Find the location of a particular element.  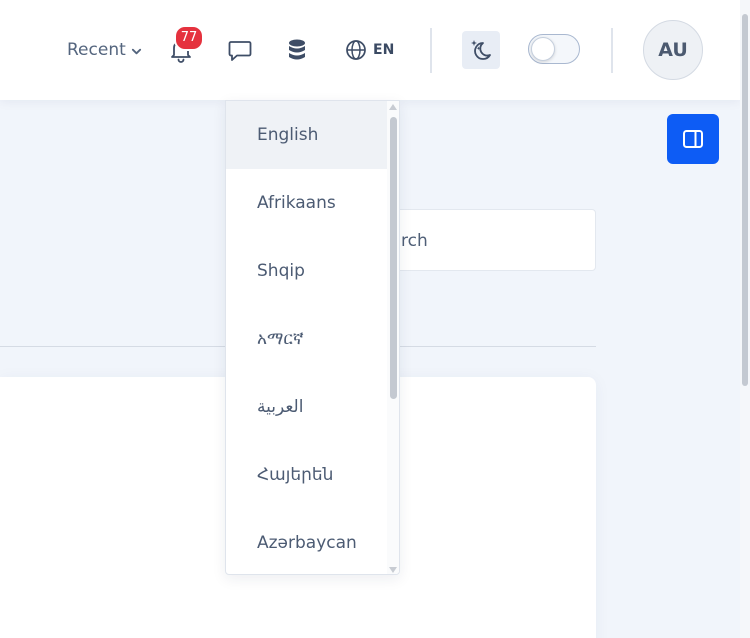

header-divider is located at coordinates (431, 50).